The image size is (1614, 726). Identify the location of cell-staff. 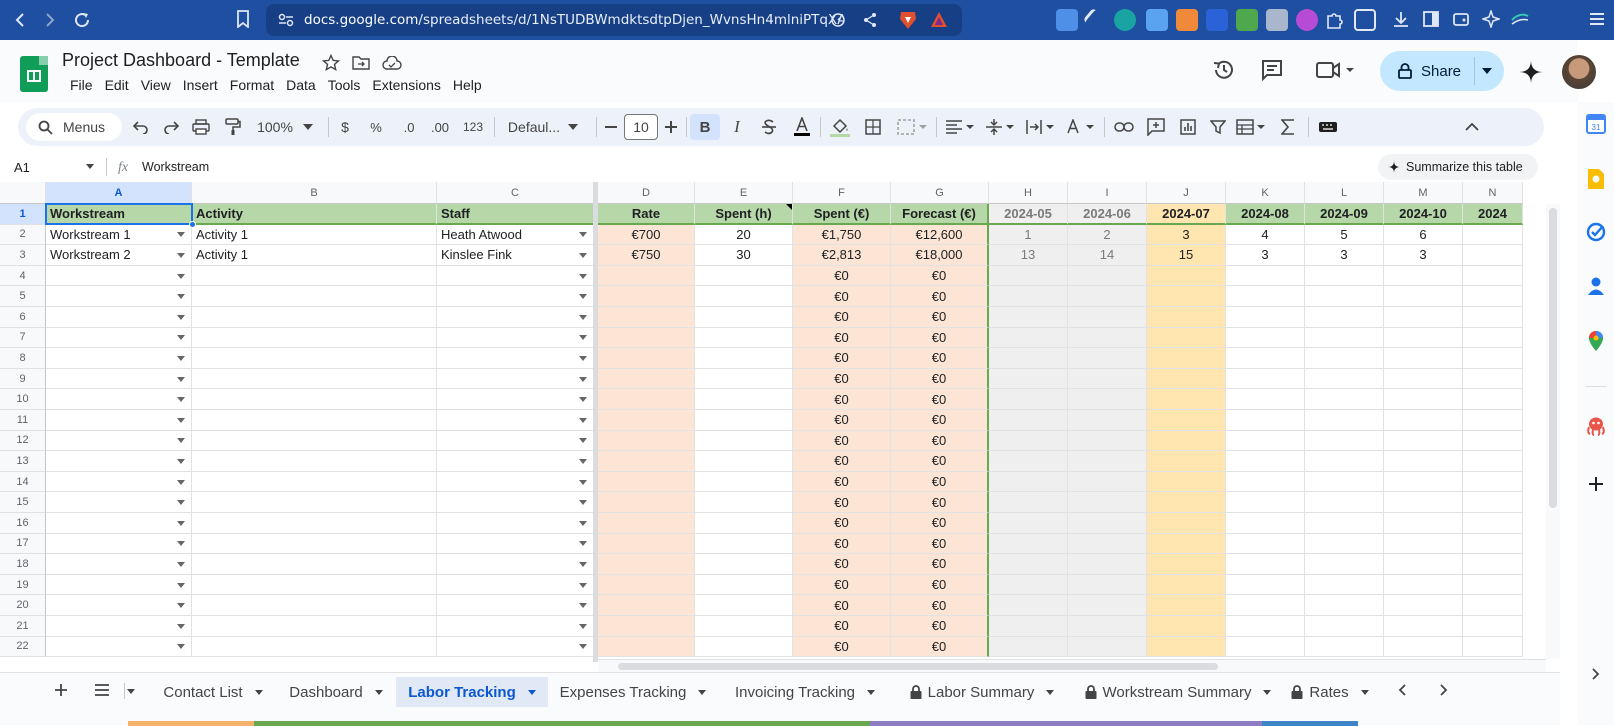
(515, 420).